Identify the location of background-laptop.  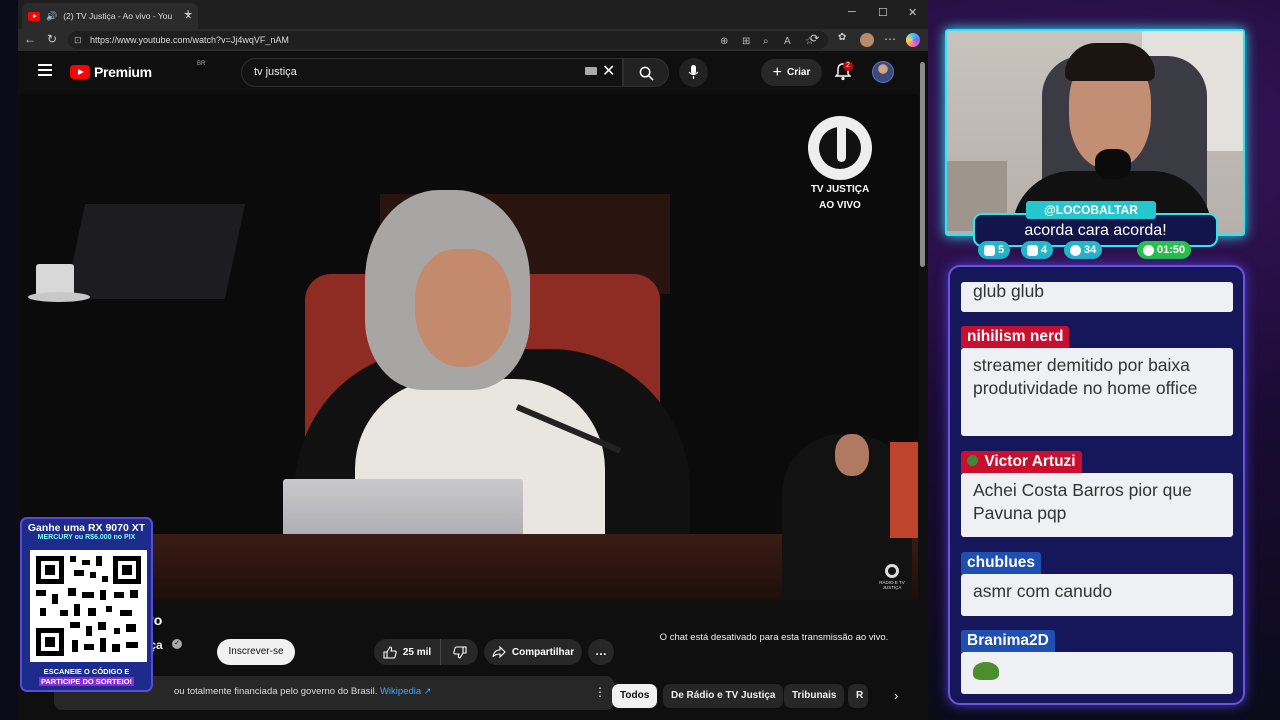
(155, 251).